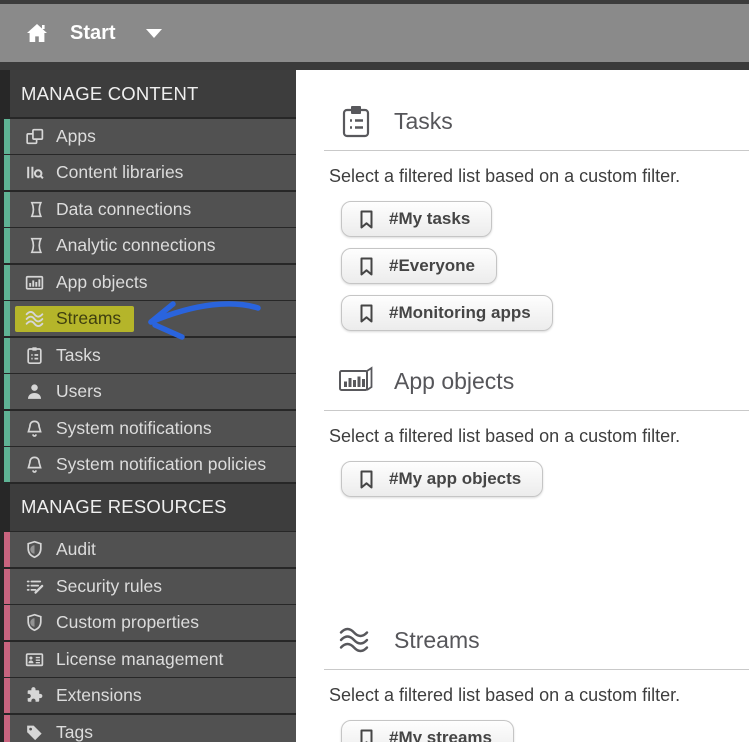 The image size is (749, 742). Describe the element at coordinates (78, 354) in the screenshot. I see `sidebar-item-label: Tasks` at that location.